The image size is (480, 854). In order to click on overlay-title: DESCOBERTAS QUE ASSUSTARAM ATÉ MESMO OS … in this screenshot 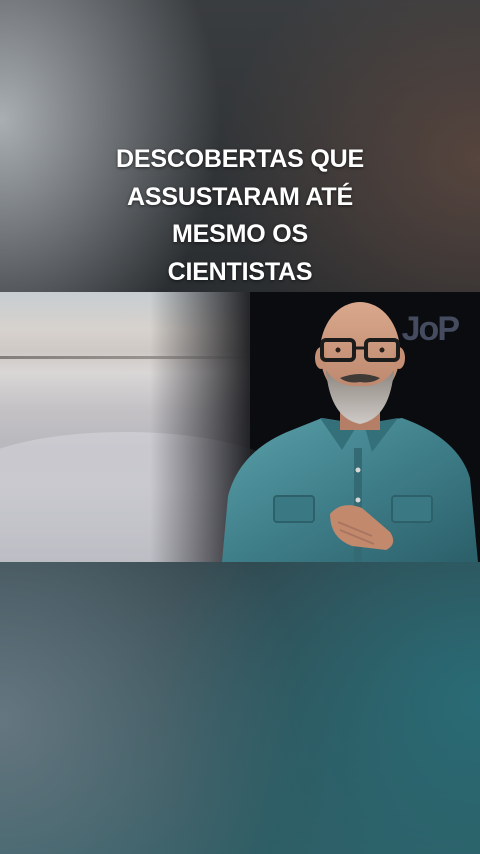, I will do `click(240, 216)`.